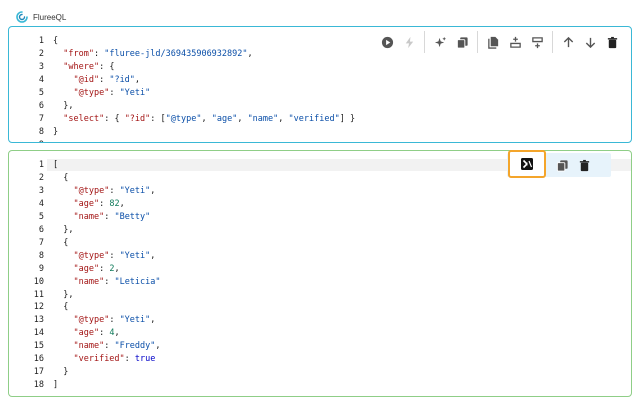 This screenshot has width=640, height=416. Describe the element at coordinates (568, 42) in the screenshot. I see `move-up-button` at that location.